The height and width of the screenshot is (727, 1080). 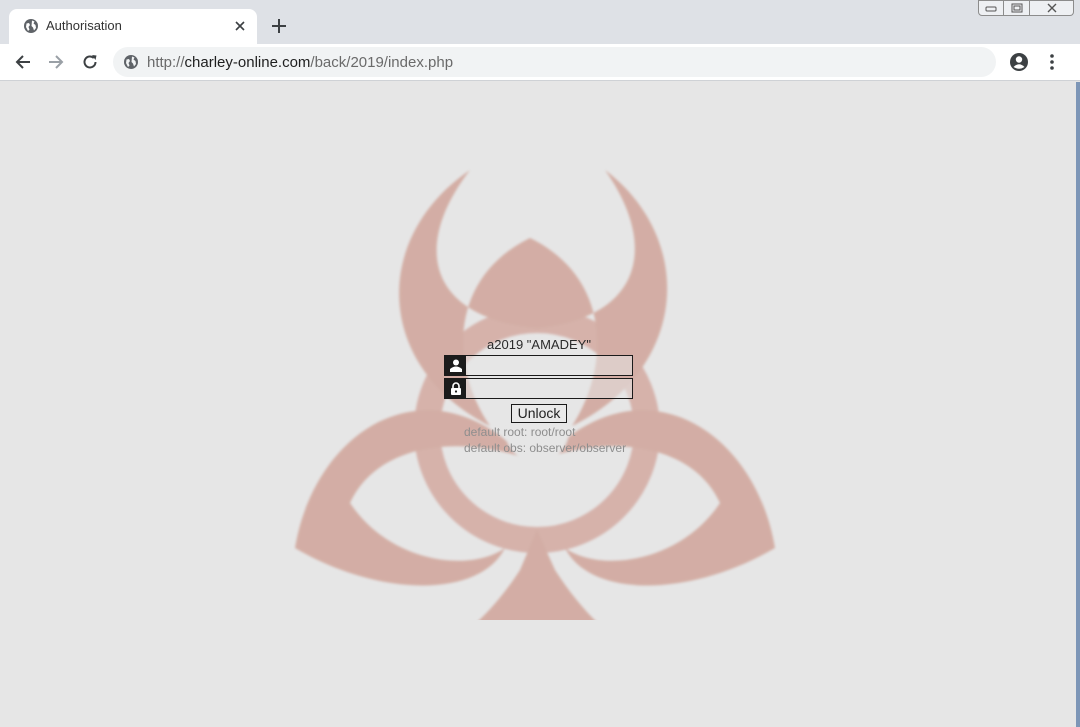 I want to click on password-field, so click(x=540, y=388).